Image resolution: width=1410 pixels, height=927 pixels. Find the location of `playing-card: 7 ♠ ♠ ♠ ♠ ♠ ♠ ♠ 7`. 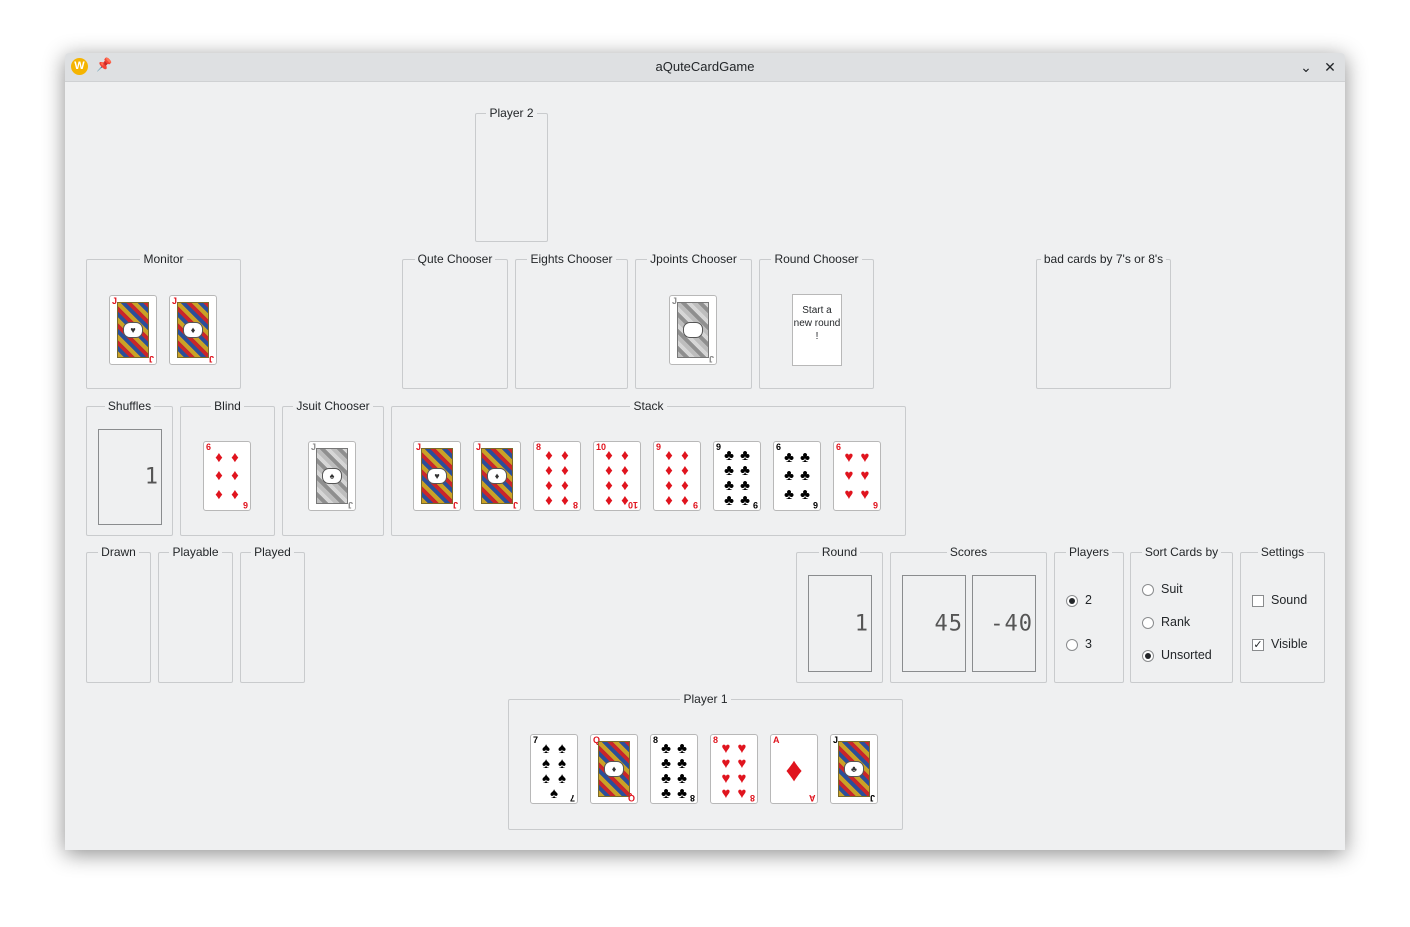

playing-card: 7 ♠ ♠ ♠ ♠ ♠ ♠ ♠ 7 is located at coordinates (554, 769).